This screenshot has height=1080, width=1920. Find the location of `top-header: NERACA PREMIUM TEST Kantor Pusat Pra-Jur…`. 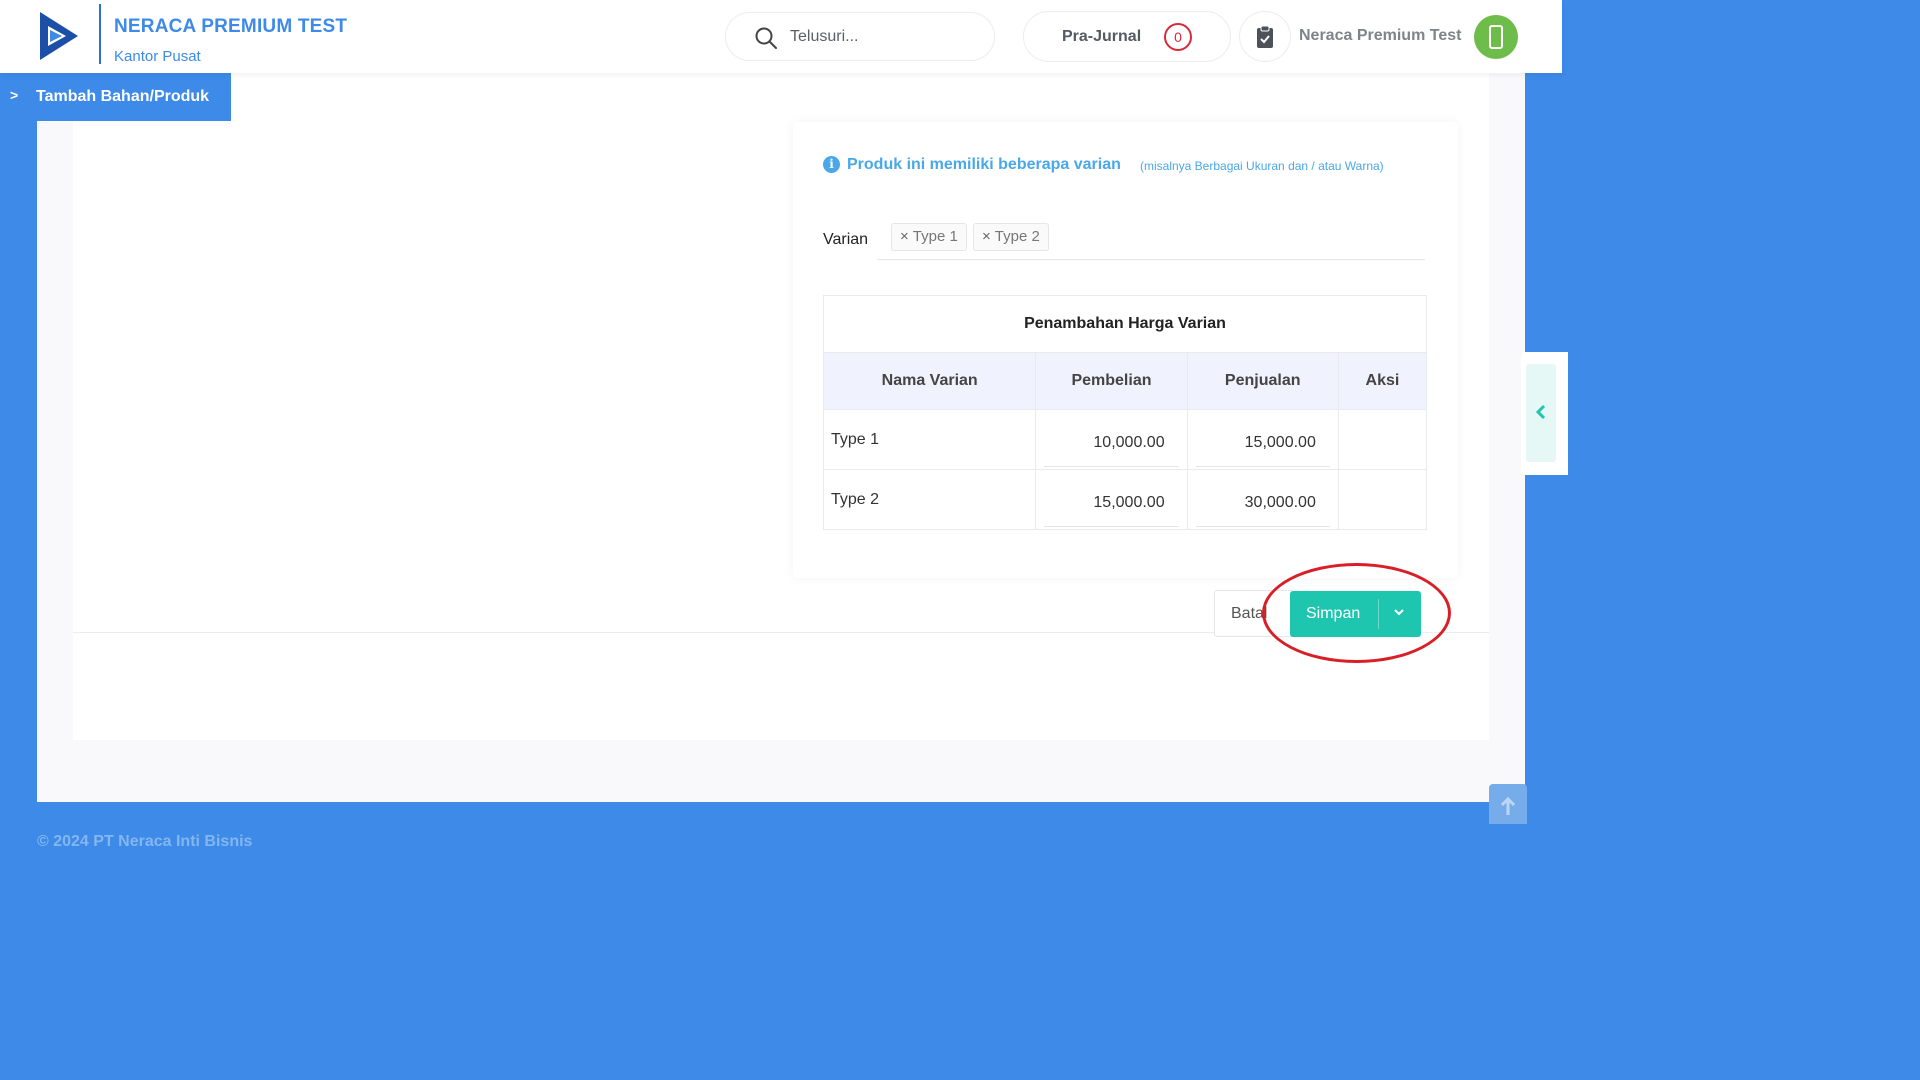

top-header: NERACA PREMIUM TEST Kantor Pusat Pra-Jur… is located at coordinates (781, 36).